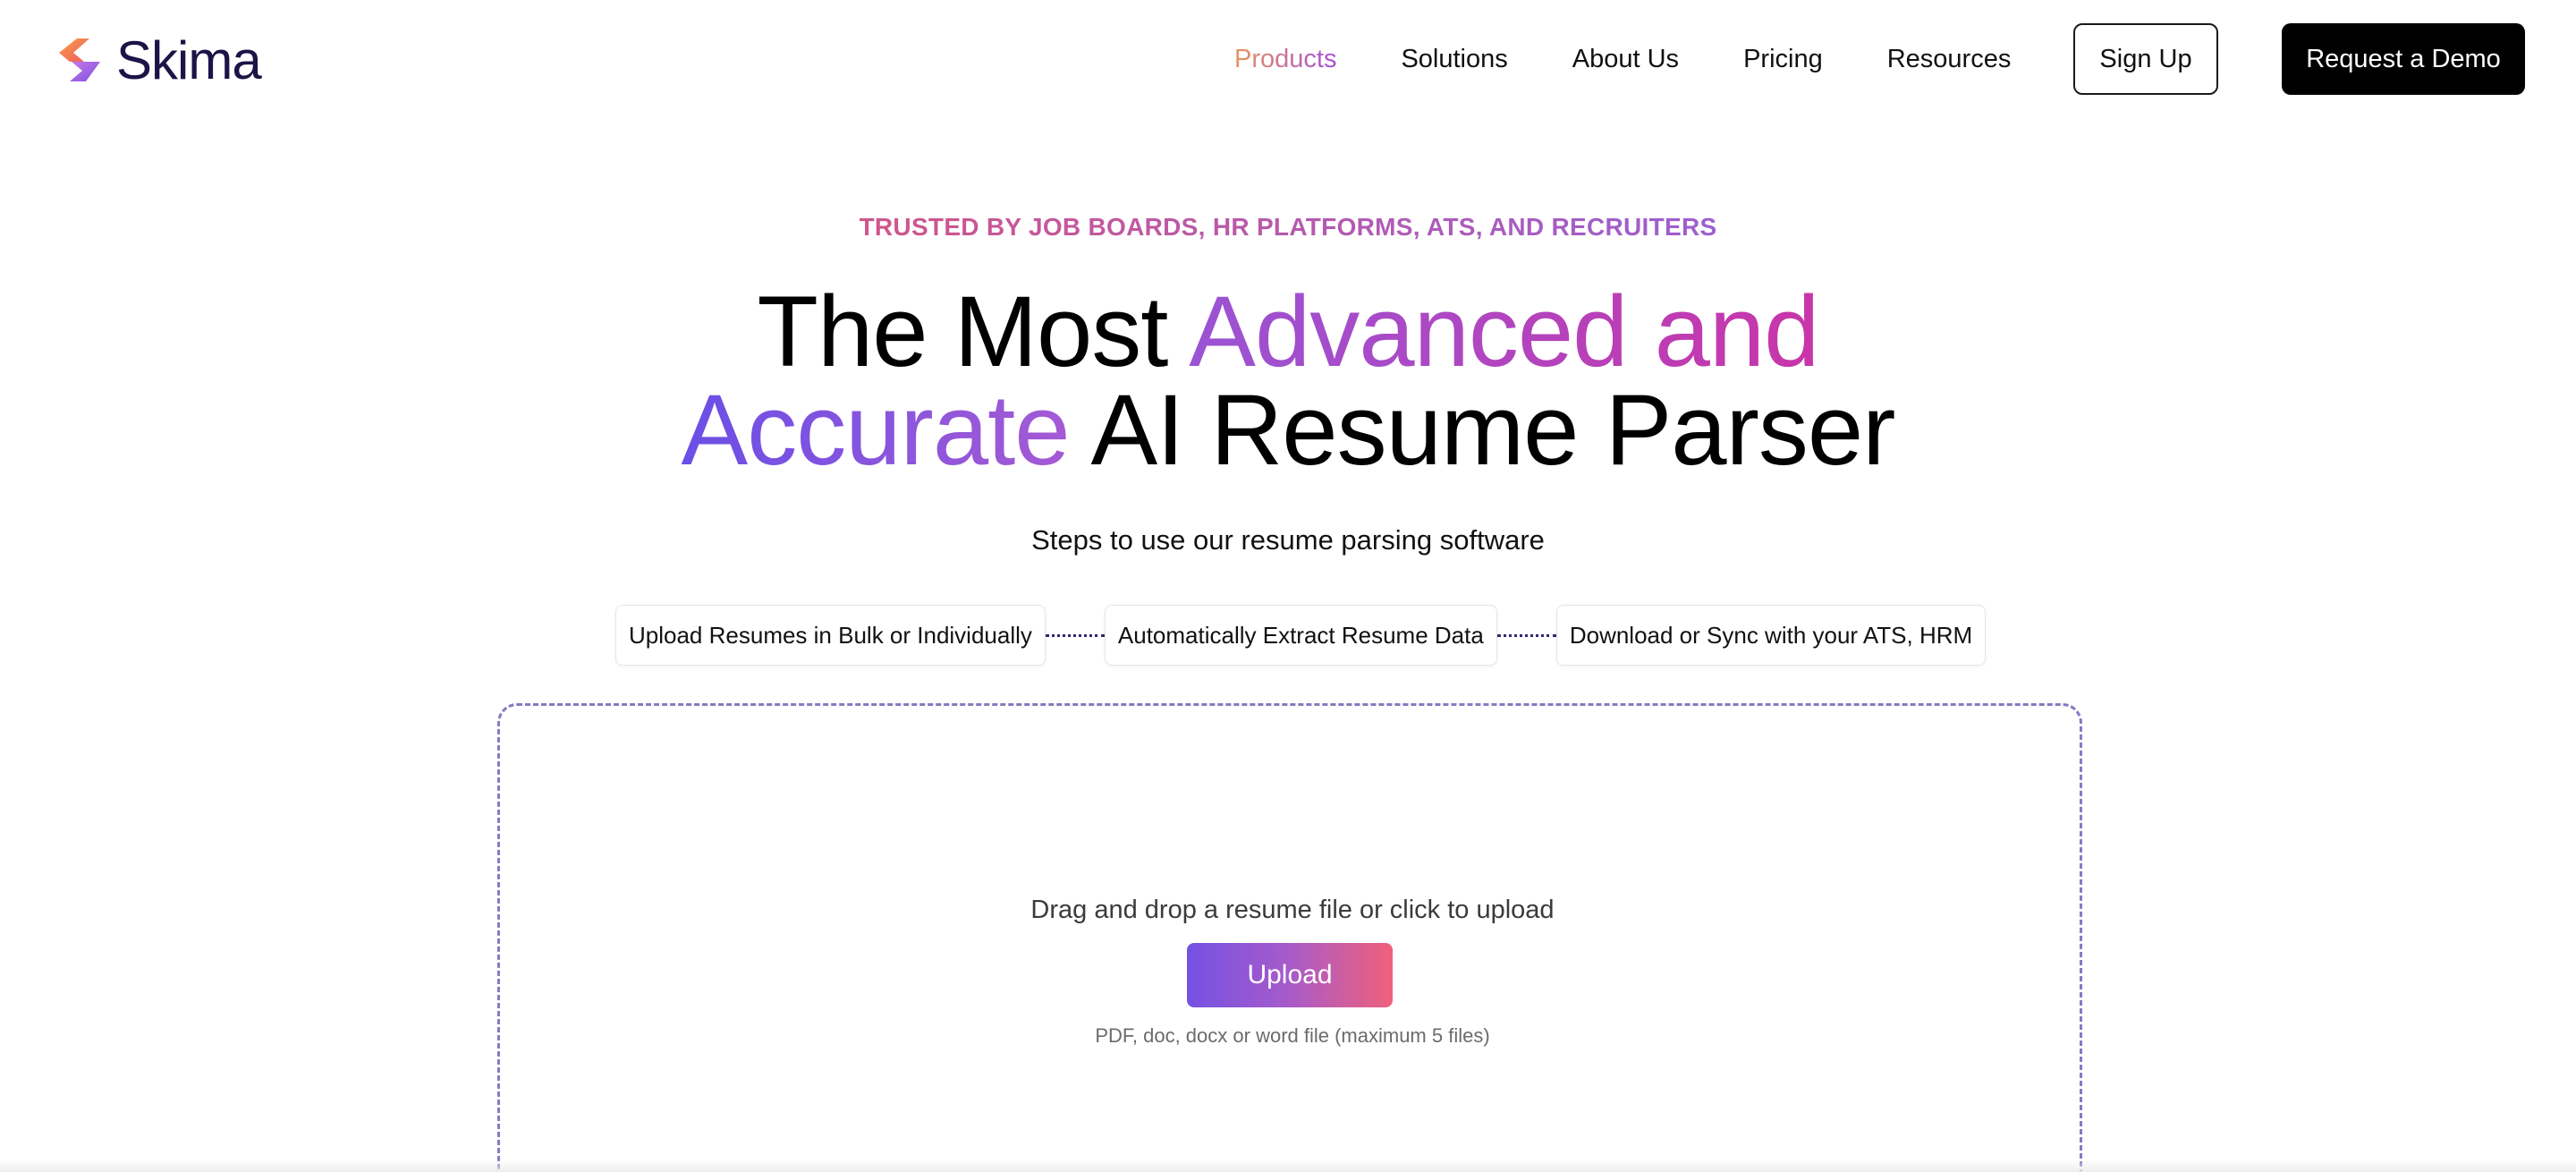  What do you see at coordinates (973, 331) in the screenshot?
I see `headline-part-1: The Most` at bounding box center [973, 331].